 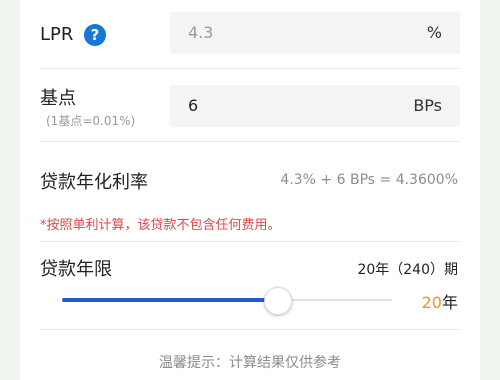 I want to click on basis-points-input: 6 BPs, so click(x=315, y=106).